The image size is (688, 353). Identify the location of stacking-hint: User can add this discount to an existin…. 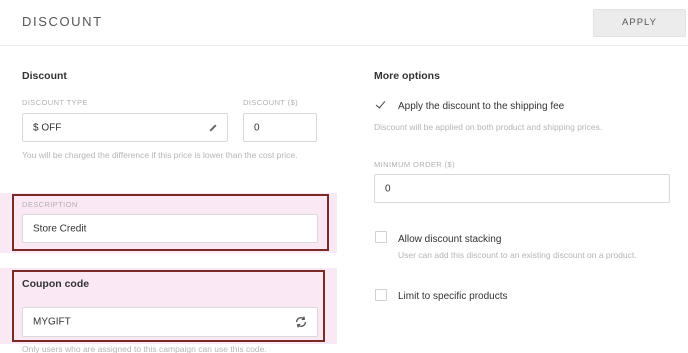
(517, 255).